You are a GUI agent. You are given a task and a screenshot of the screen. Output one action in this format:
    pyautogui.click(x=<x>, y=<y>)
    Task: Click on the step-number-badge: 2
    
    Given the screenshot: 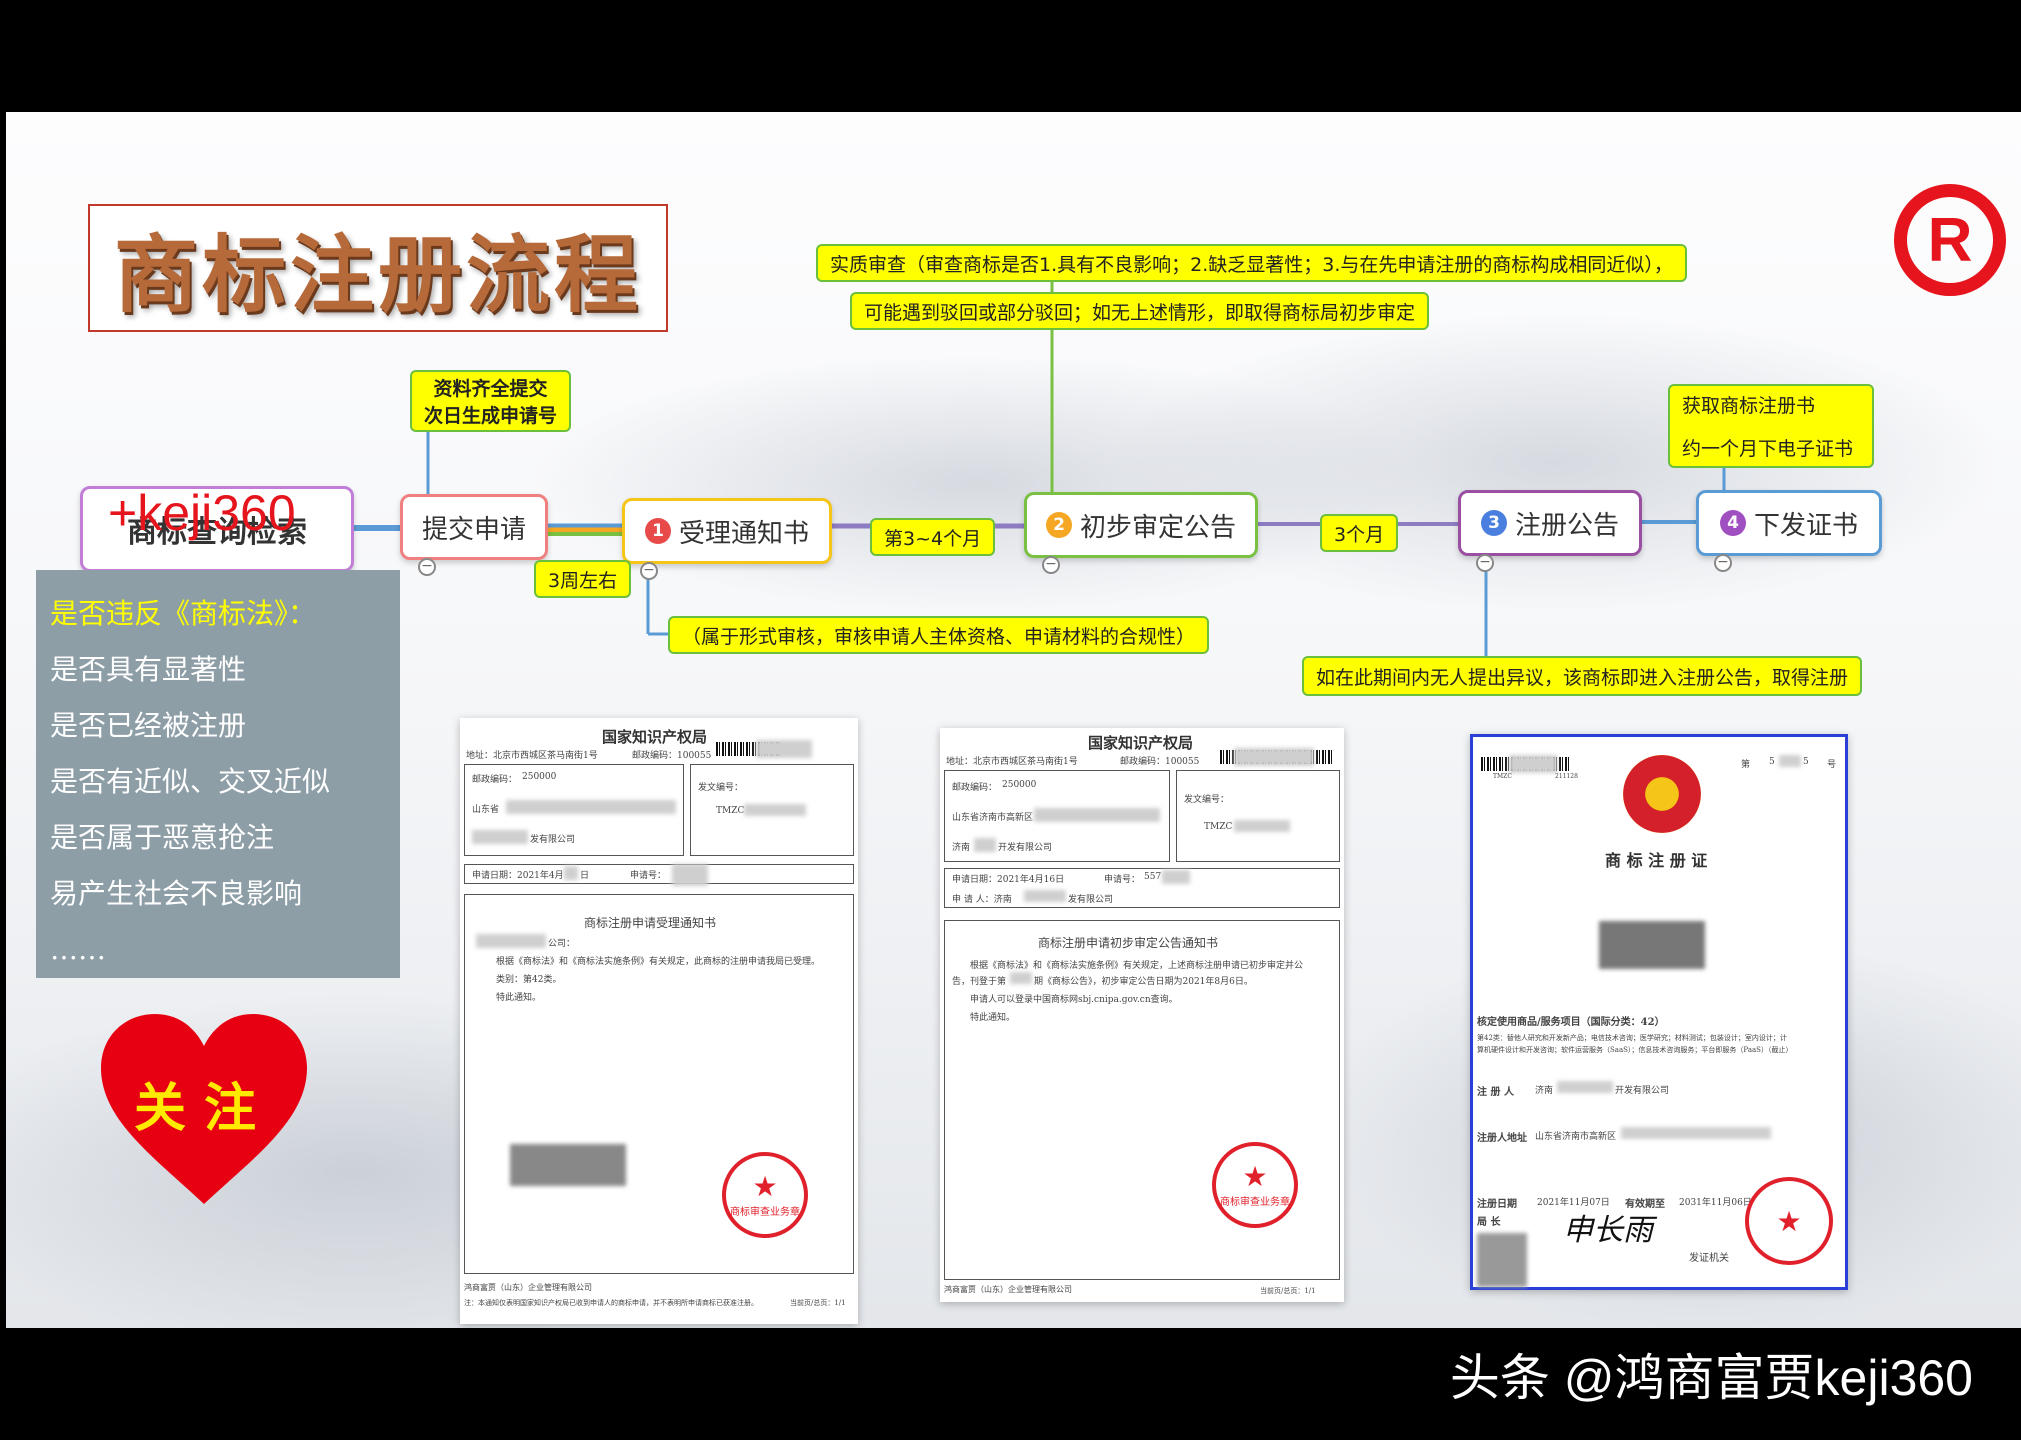 What is the action you would take?
    pyautogui.click(x=1058, y=525)
    